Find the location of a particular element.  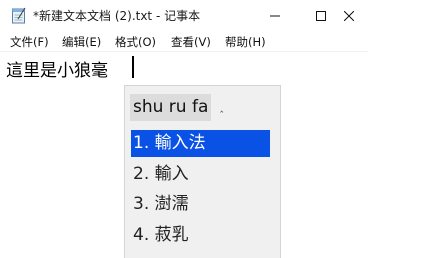

close-button is located at coordinates (356, 16).